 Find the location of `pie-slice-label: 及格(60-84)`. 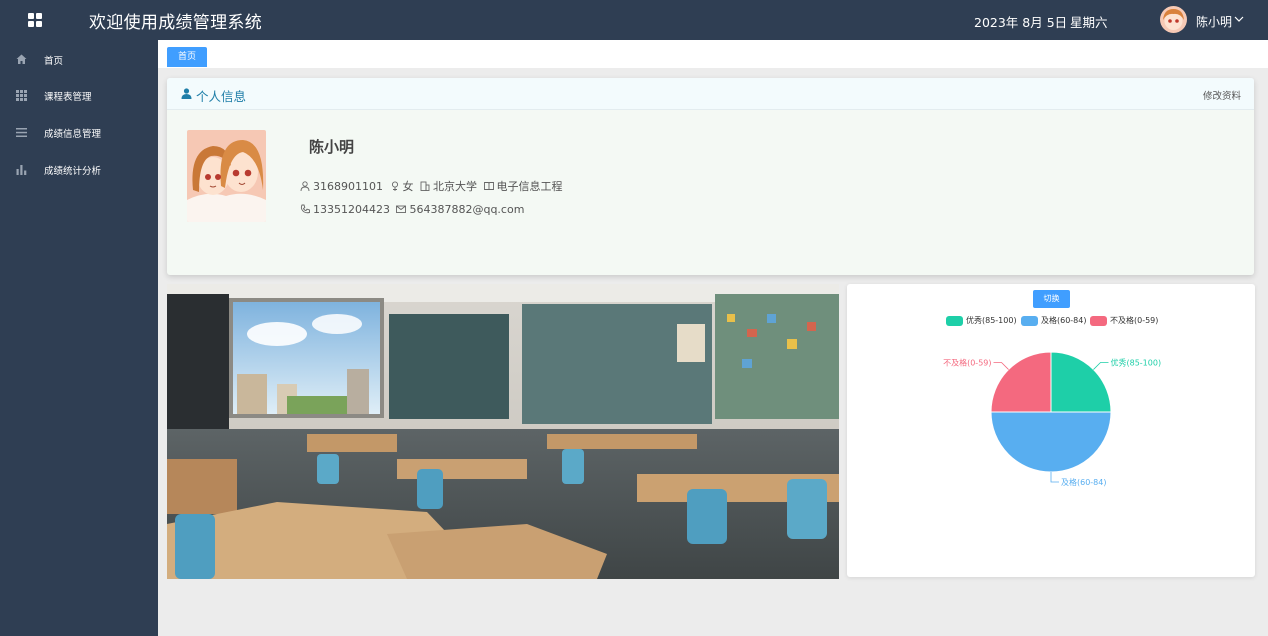

pie-slice-label: 及格(60-84) is located at coordinates (1084, 482).